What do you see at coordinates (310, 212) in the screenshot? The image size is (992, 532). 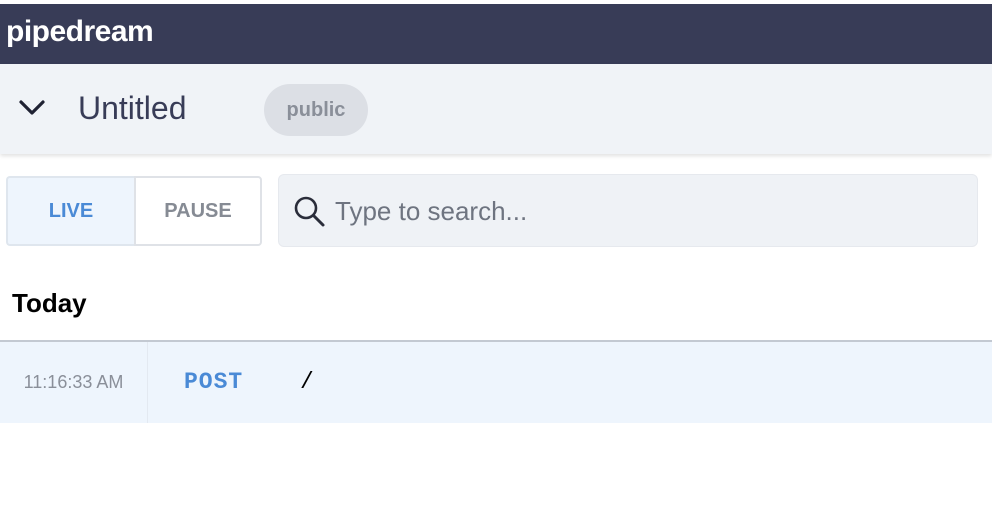 I see `search-icon` at bounding box center [310, 212].